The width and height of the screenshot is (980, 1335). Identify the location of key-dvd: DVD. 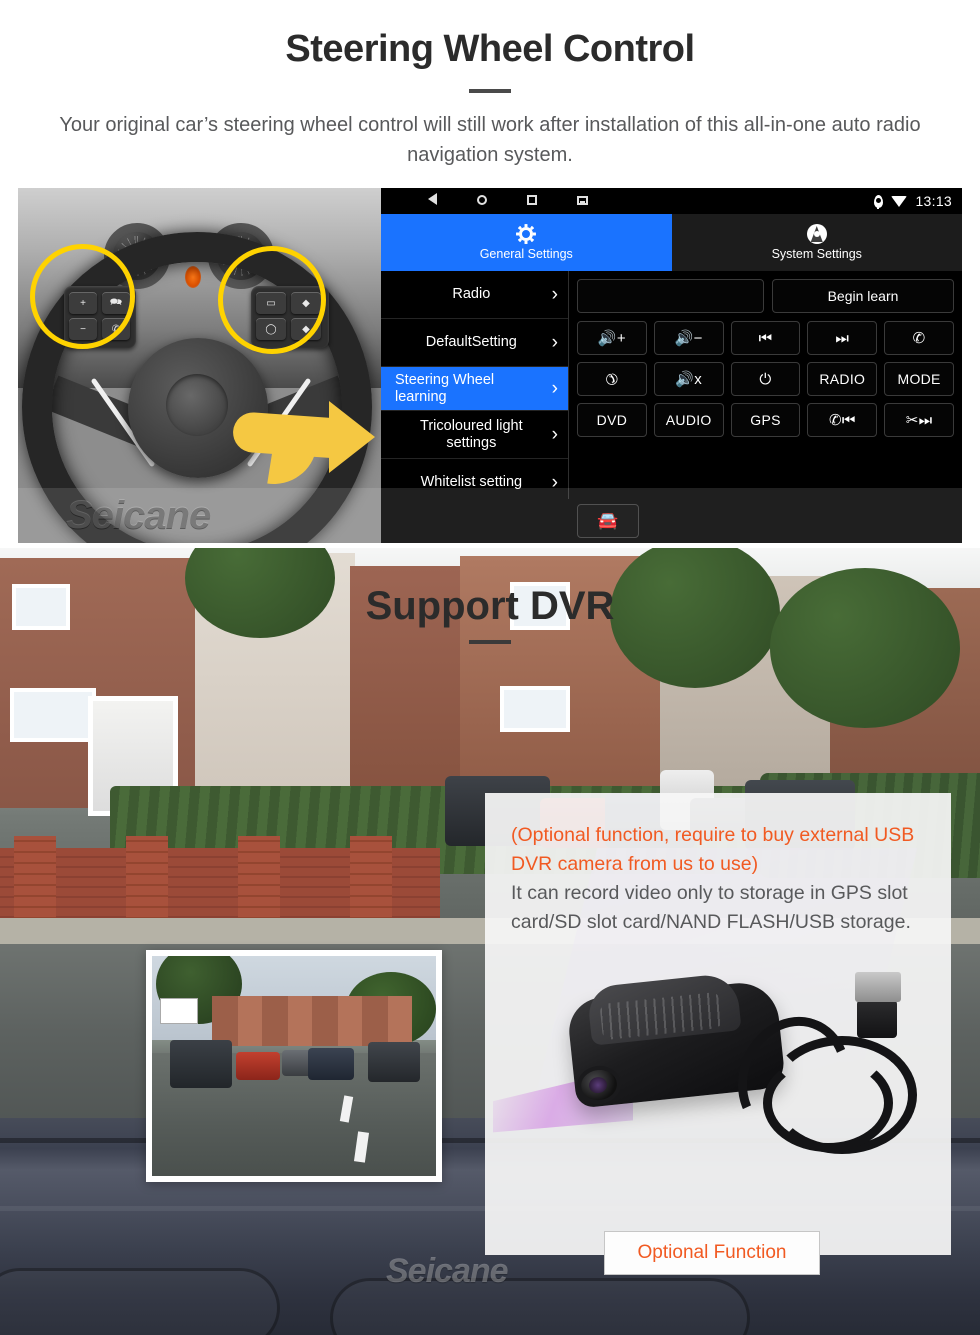
(612, 420).